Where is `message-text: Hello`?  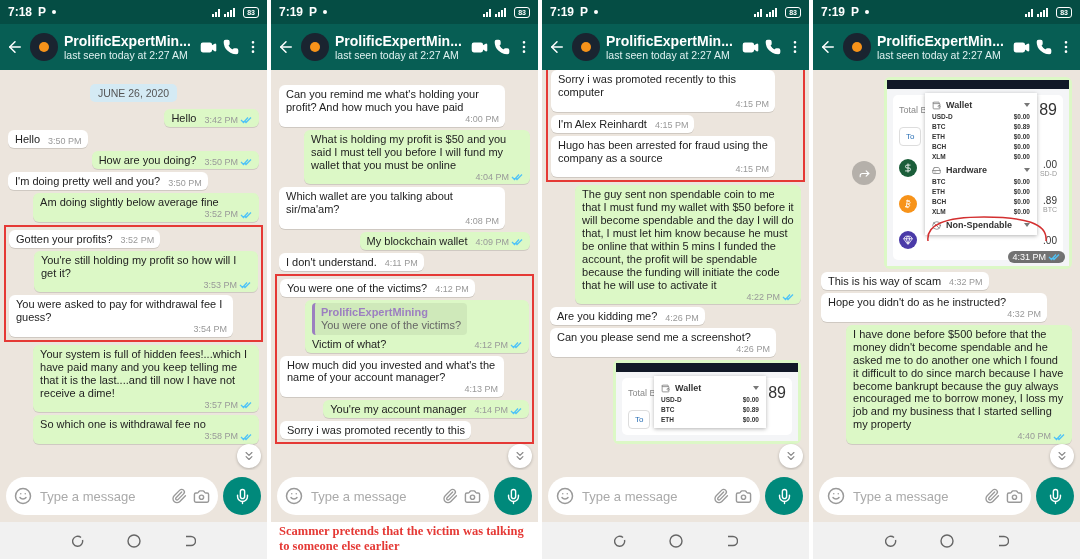
message-text: Hello is located at coordinates (184, 119).